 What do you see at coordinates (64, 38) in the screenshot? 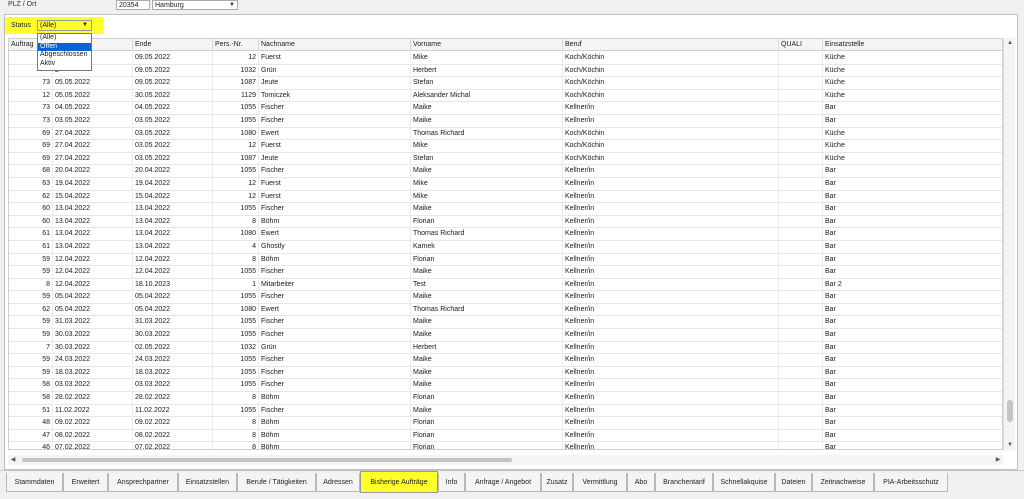
I see `status-option-alle: (Alle)` at bounding box center [64, 38].